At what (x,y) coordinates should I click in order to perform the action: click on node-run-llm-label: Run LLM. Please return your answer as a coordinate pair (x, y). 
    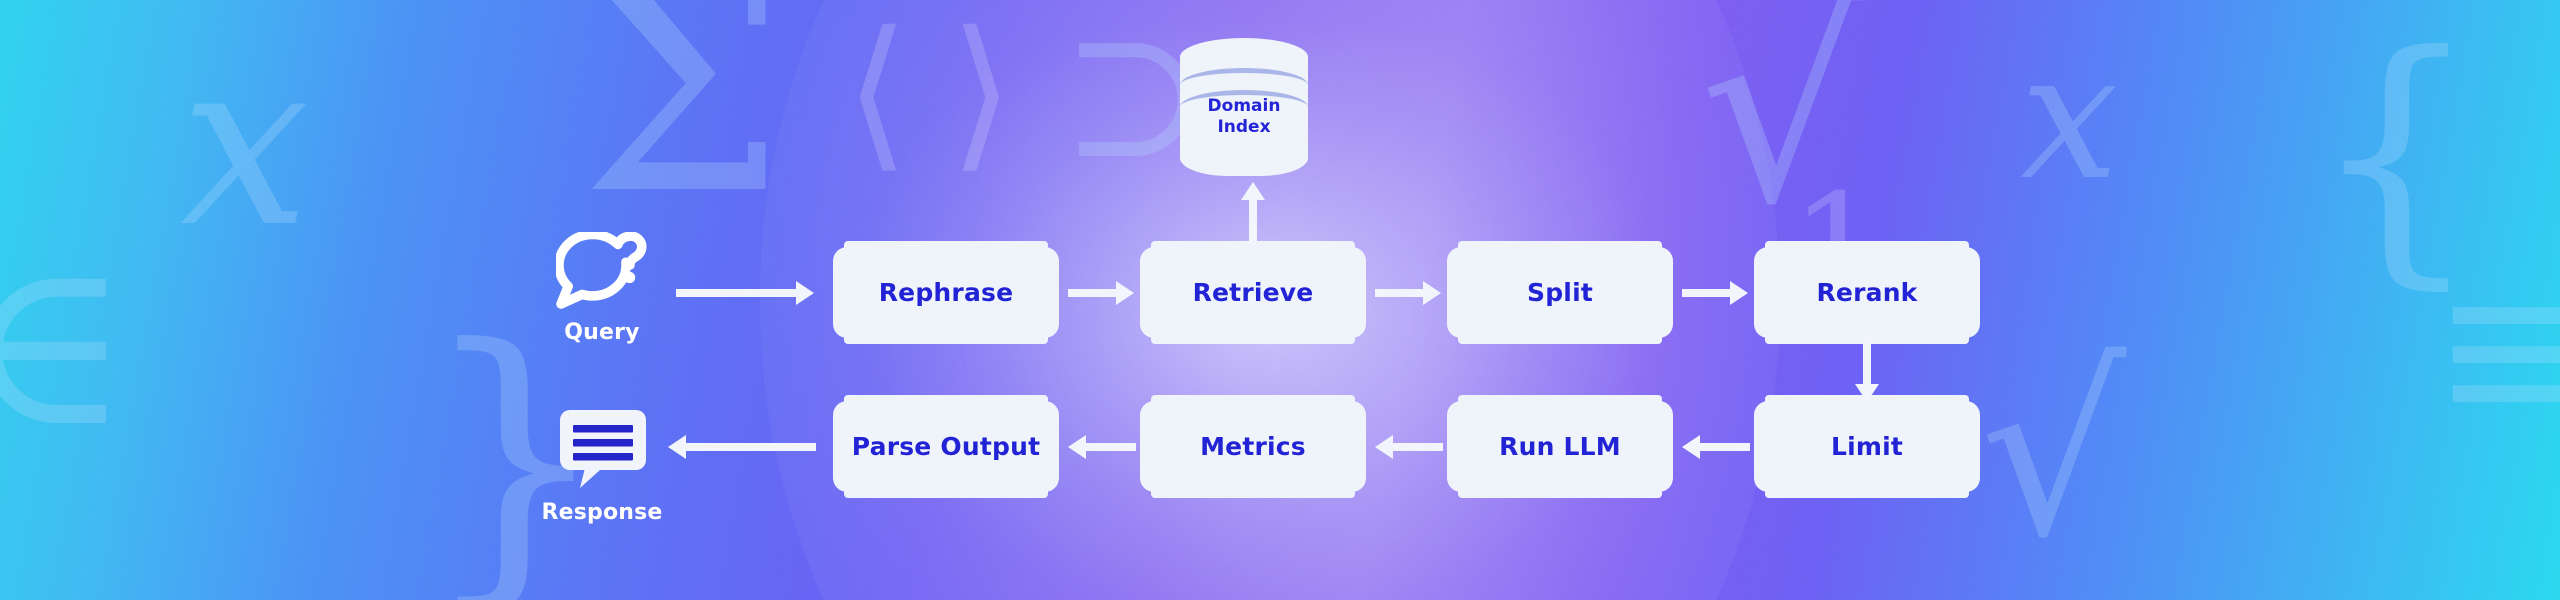
    Looking at the image, I should click on (1560, 446).